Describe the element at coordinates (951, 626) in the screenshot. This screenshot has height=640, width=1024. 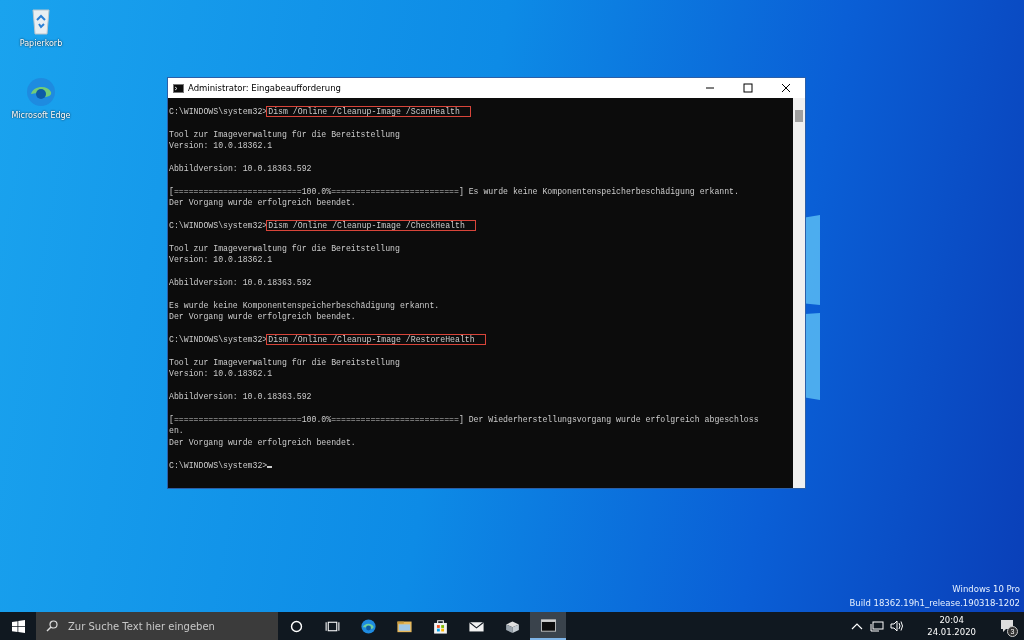
I see `clock: 20:04 24.01.2020` at that location.